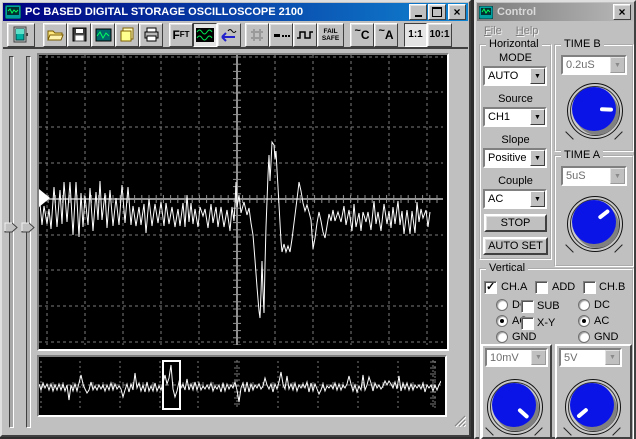  I want to click on probe-1-1-button: 1:1, so click(415, 34).